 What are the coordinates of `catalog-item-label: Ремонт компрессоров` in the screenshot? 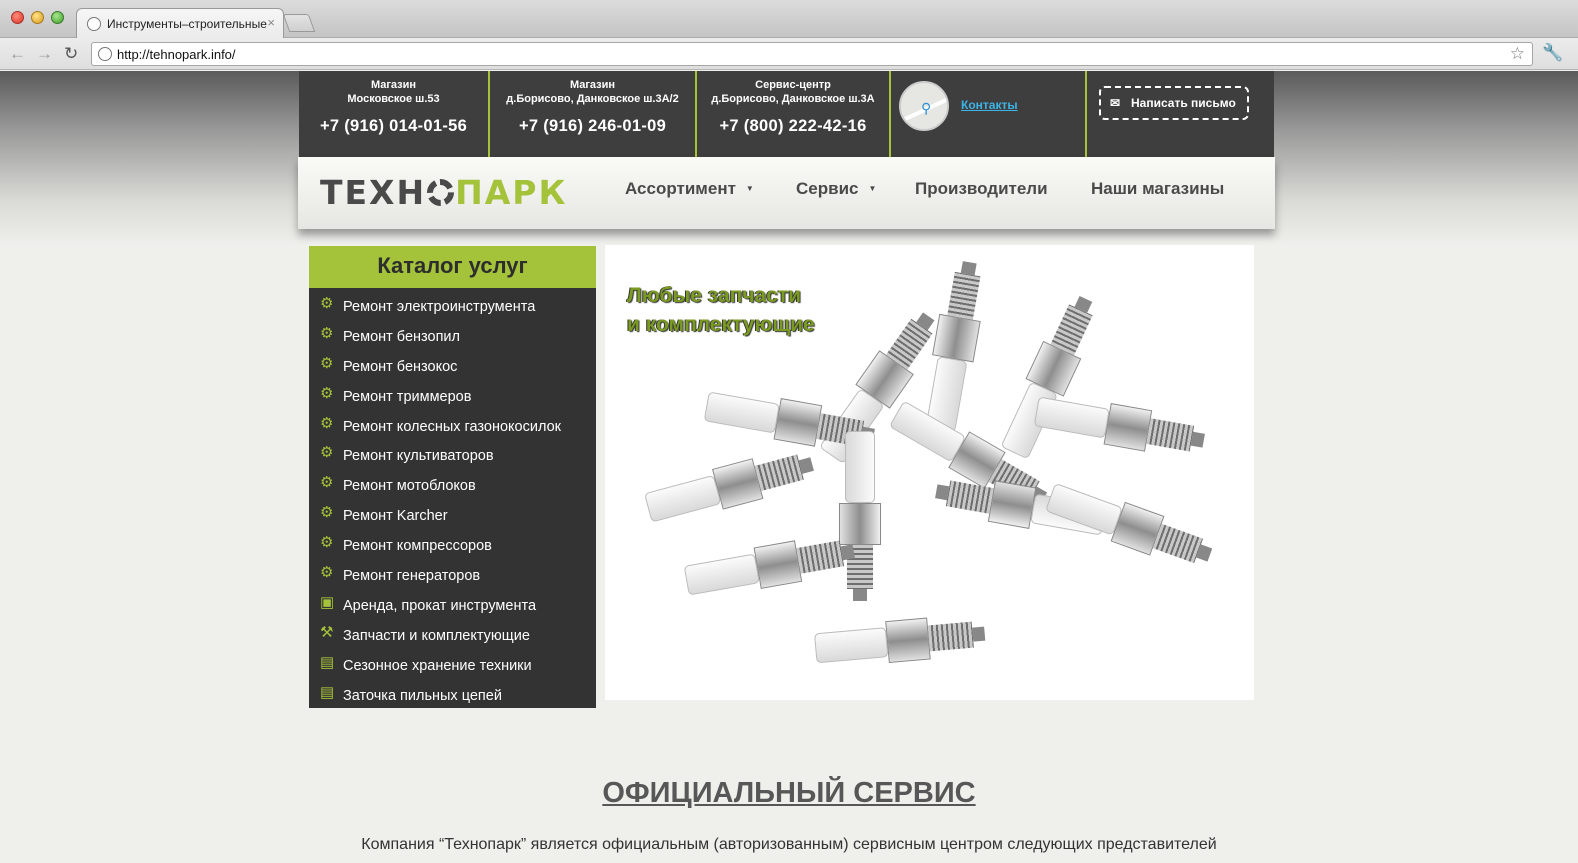 It's located at (417, 546).